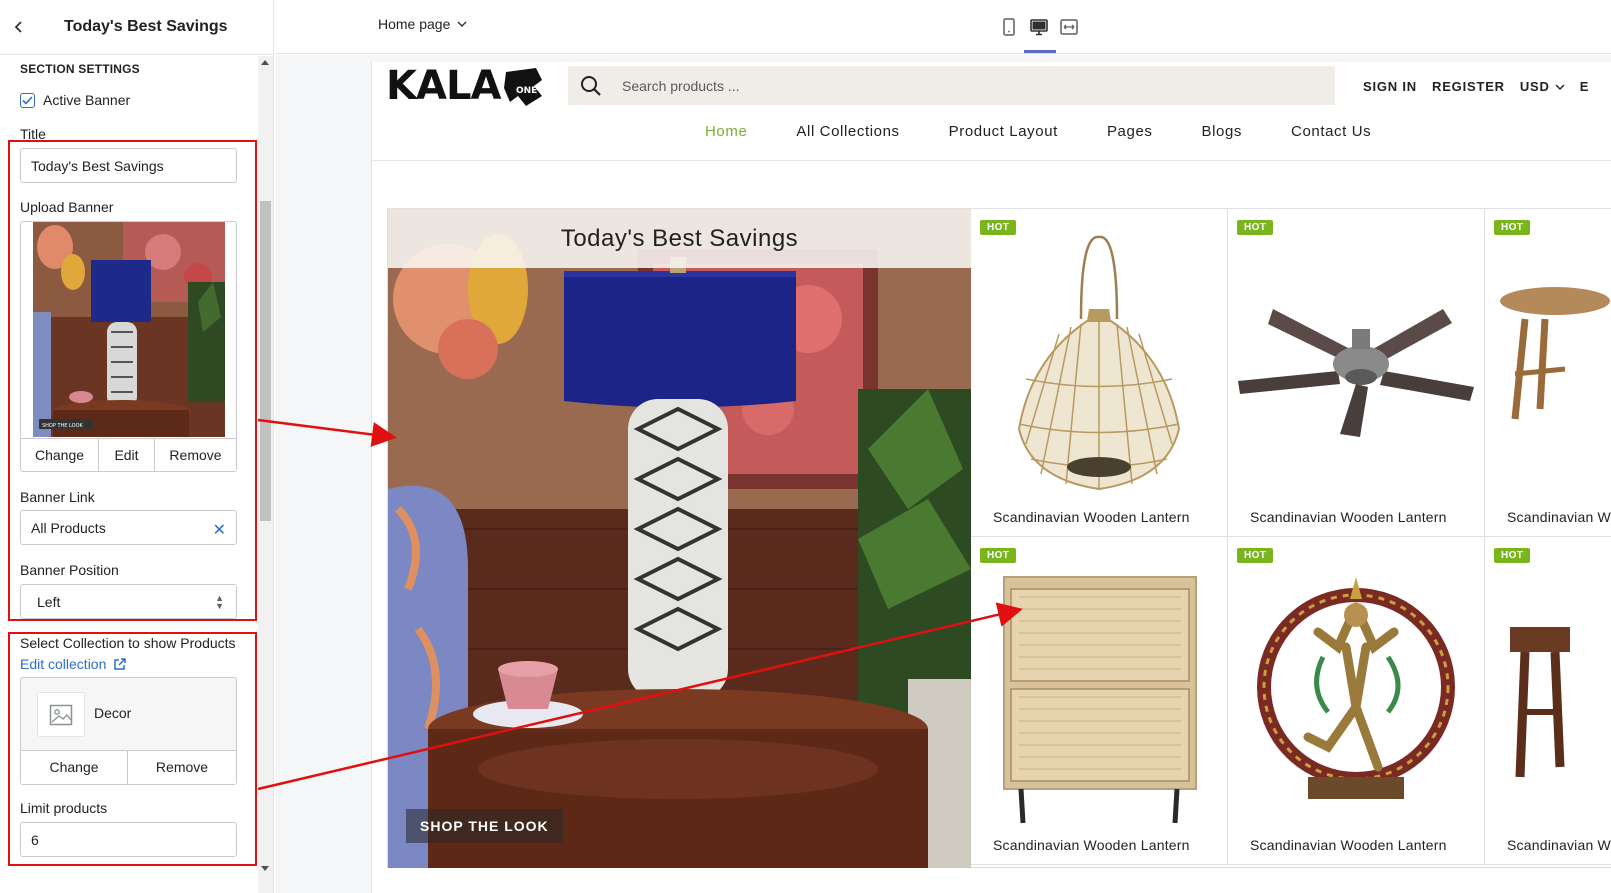 The width and height of the screenshot is (1611, 893). I want to click on nav-pages: Pages, so click(1130, 131).